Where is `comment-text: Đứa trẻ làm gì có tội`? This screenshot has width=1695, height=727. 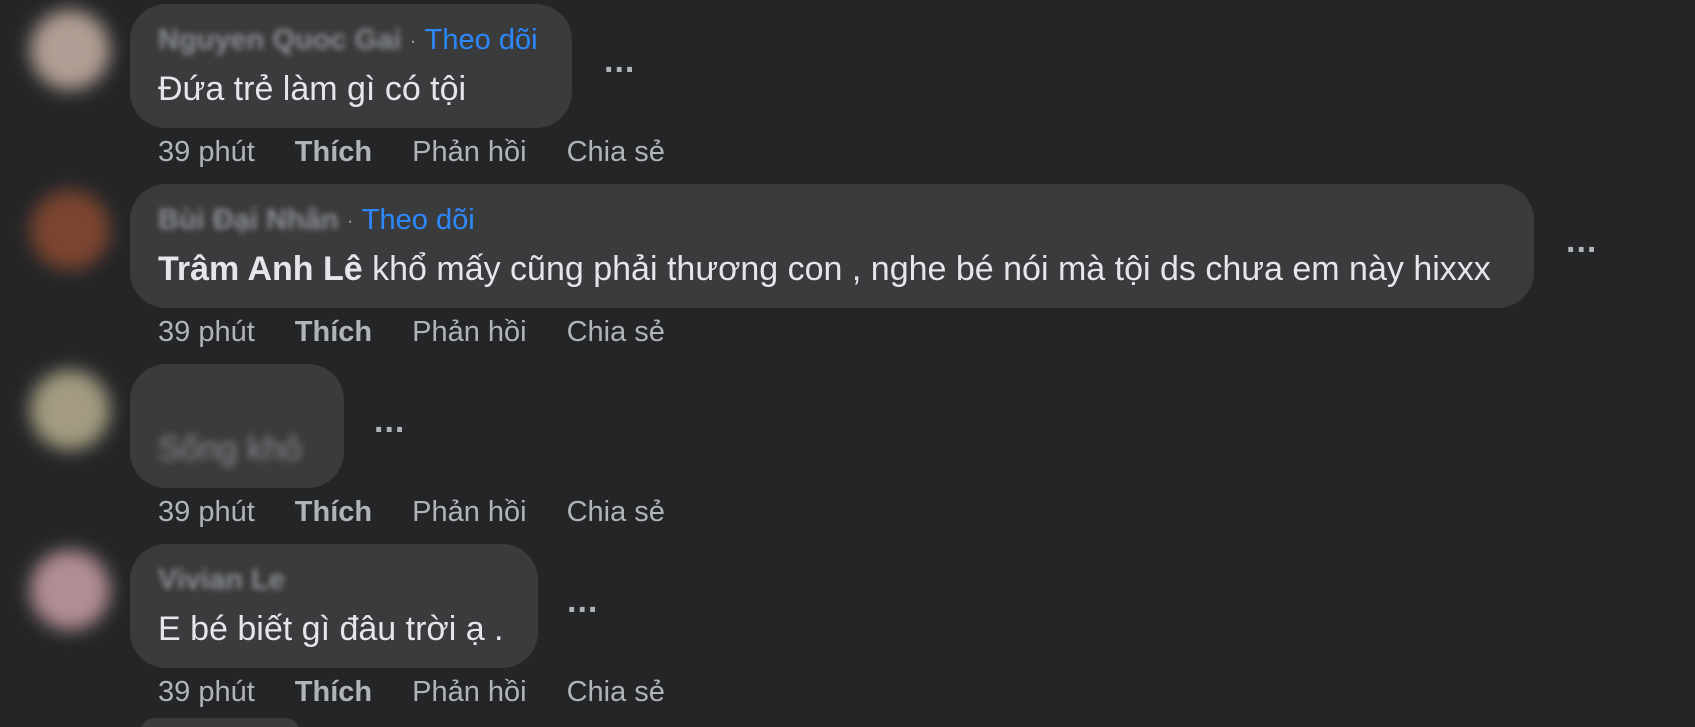 comment-text: Đứa trẻ làm gì có tội is located at coordinates (312, 89).